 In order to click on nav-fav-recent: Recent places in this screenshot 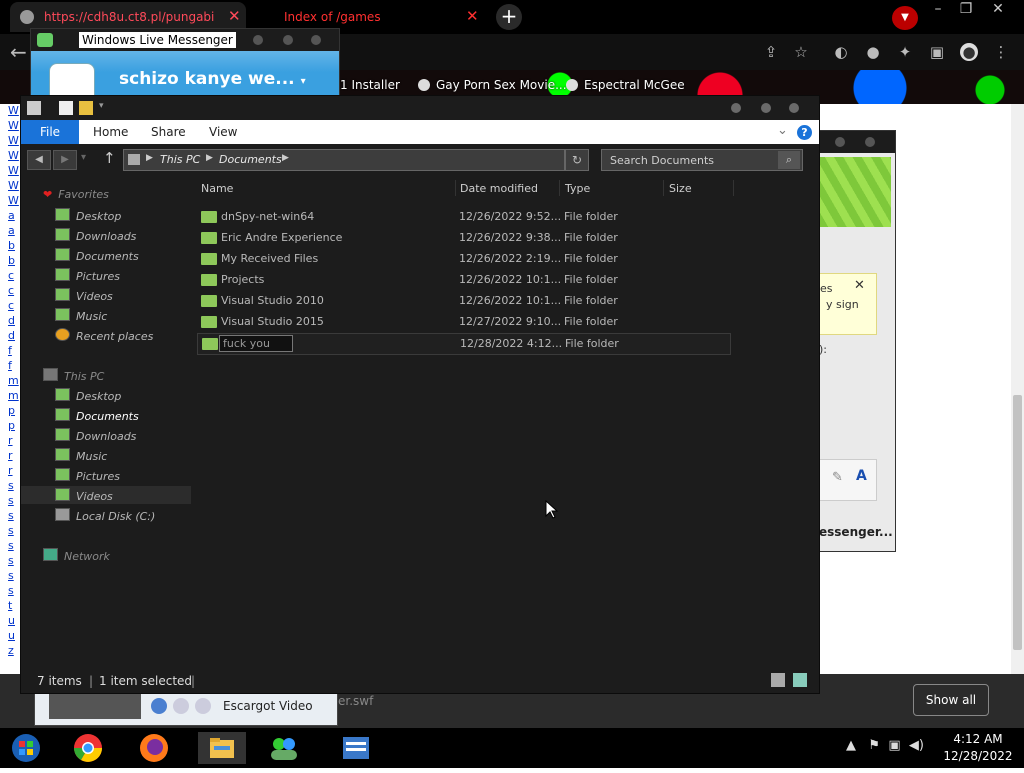, I will do `click(104, 337)`.